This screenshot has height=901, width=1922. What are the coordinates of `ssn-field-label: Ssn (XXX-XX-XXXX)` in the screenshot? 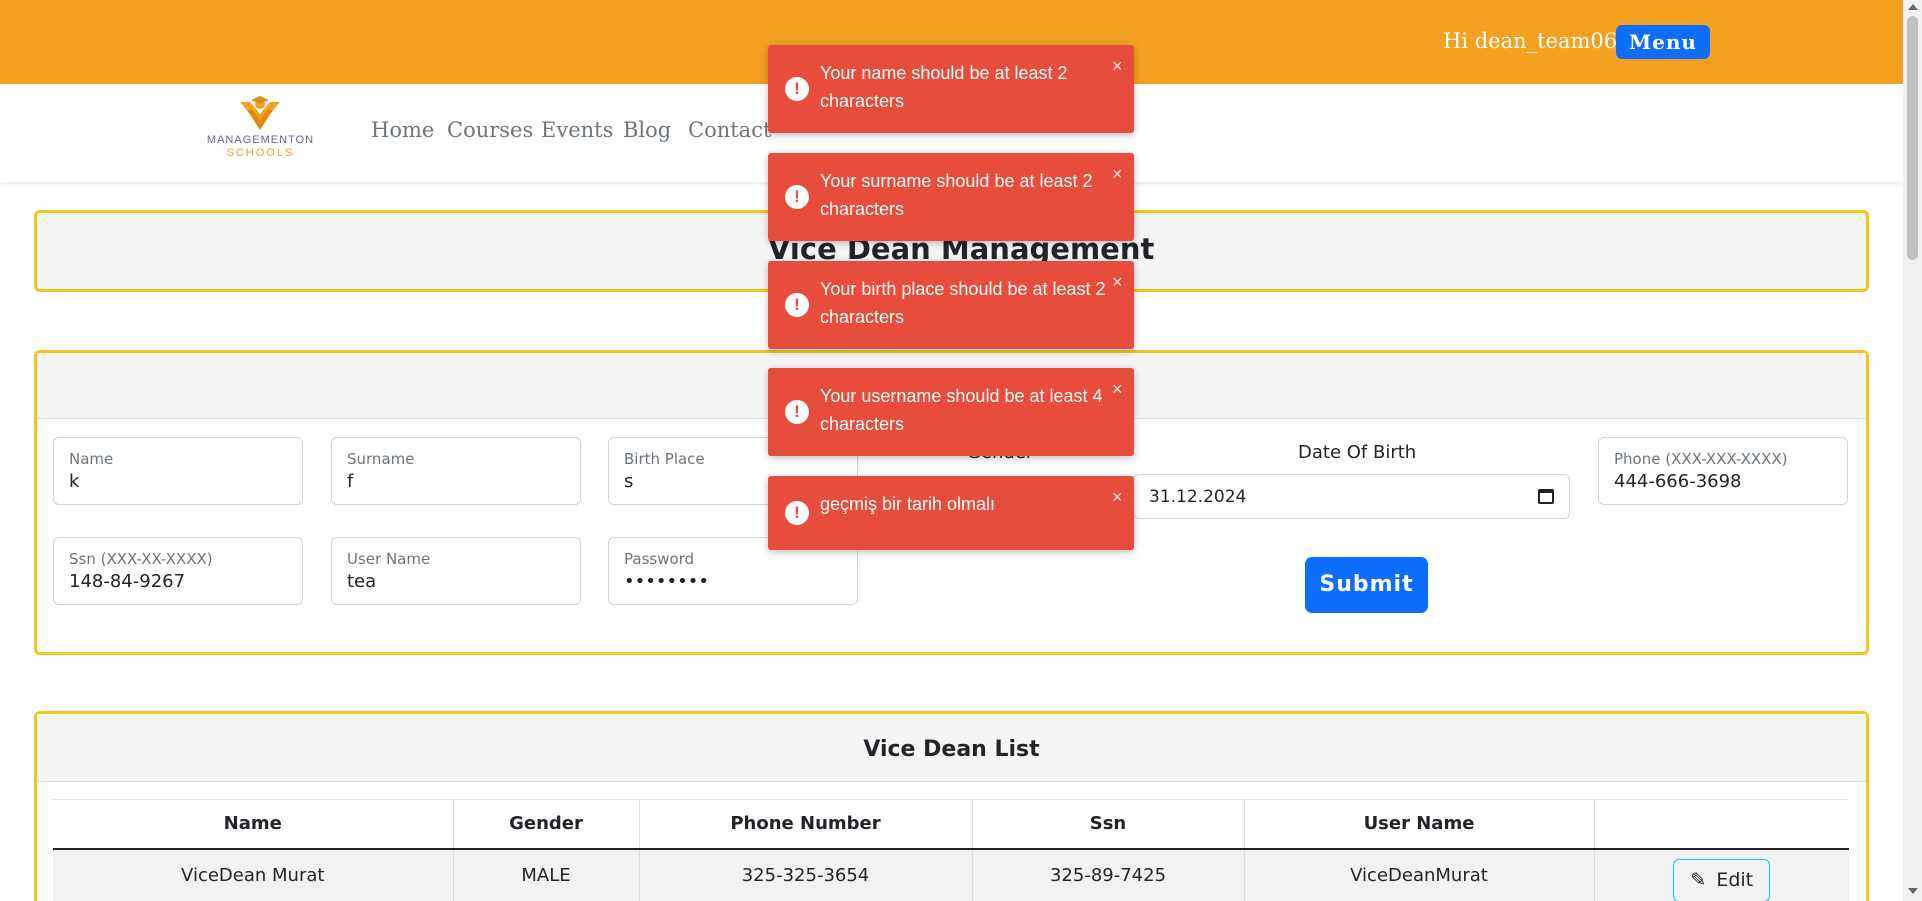 It's located at (141, 559).